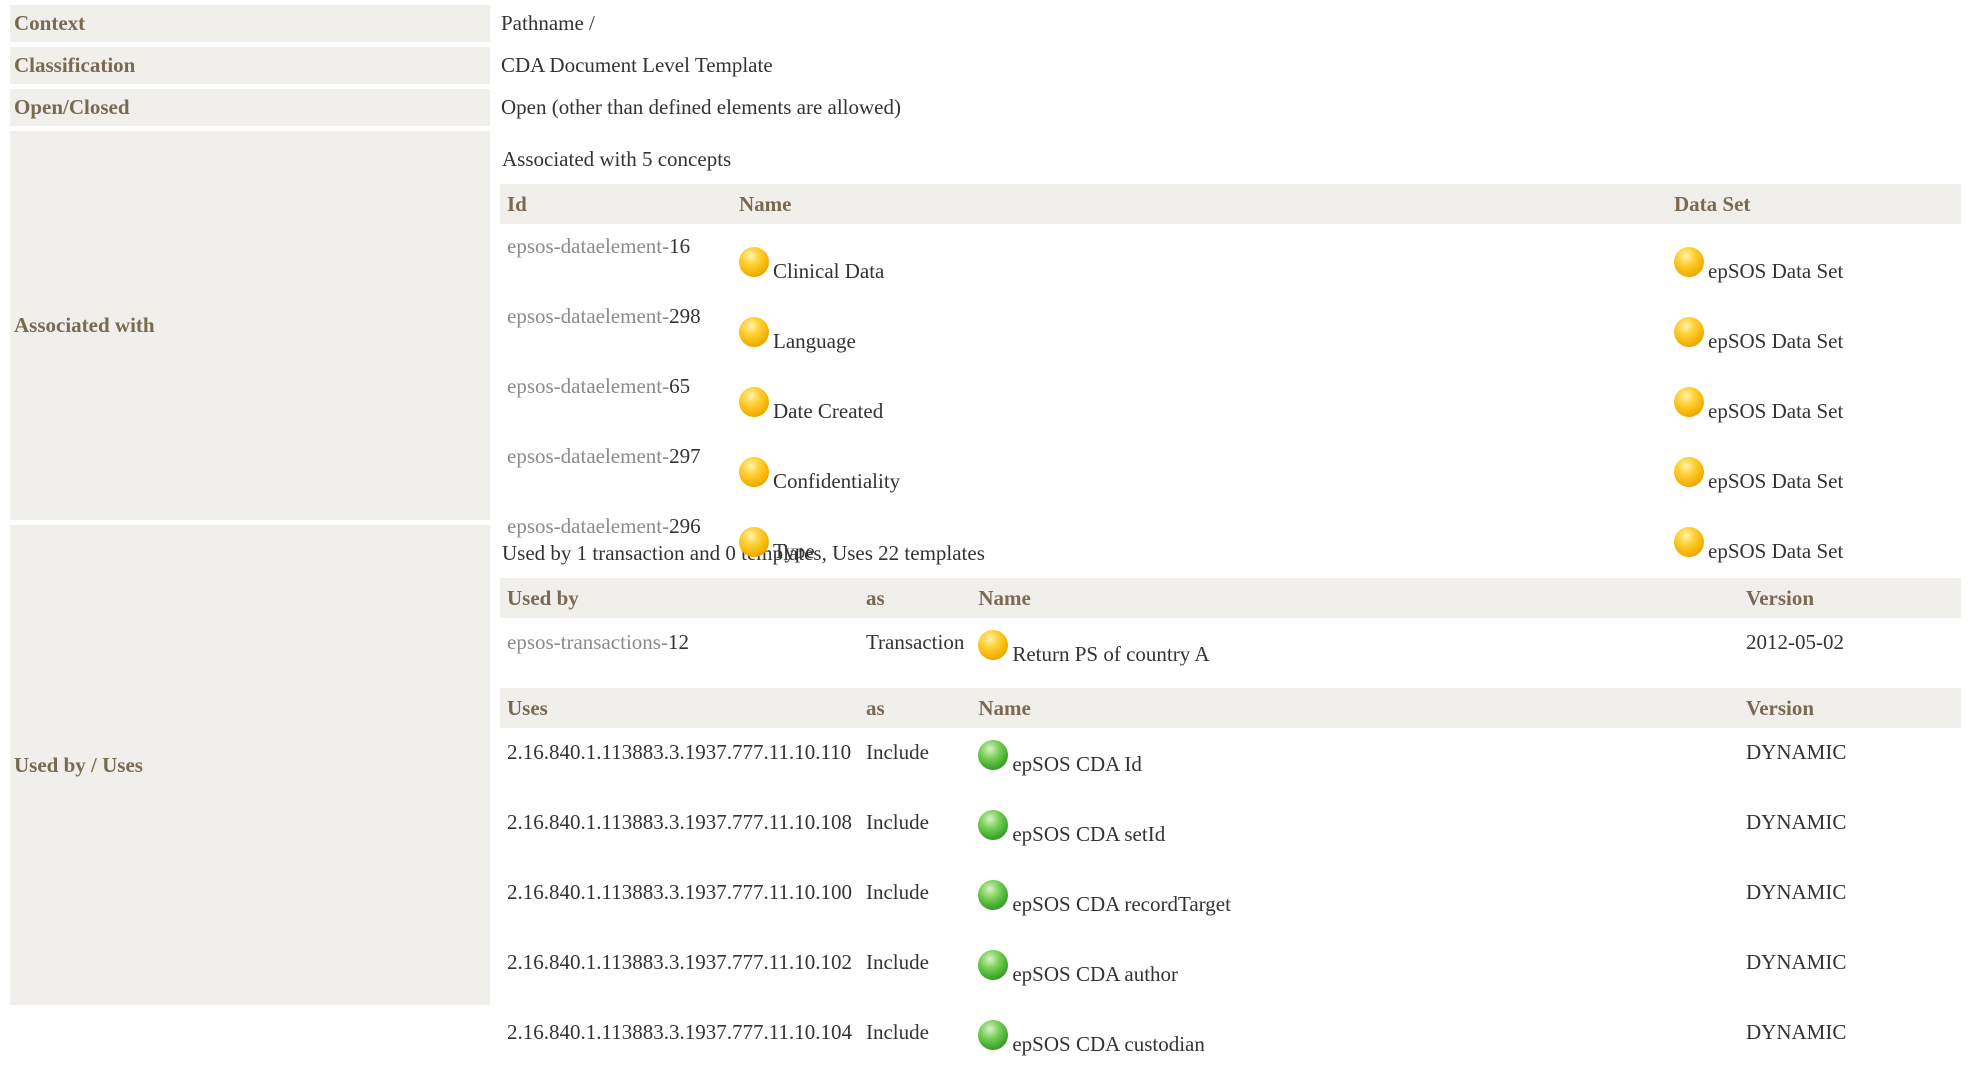  Describe the element at coordinates (1121, 904) in the screenshot. I see `template-name-text: epSOS CDA recordTarget` at that location.